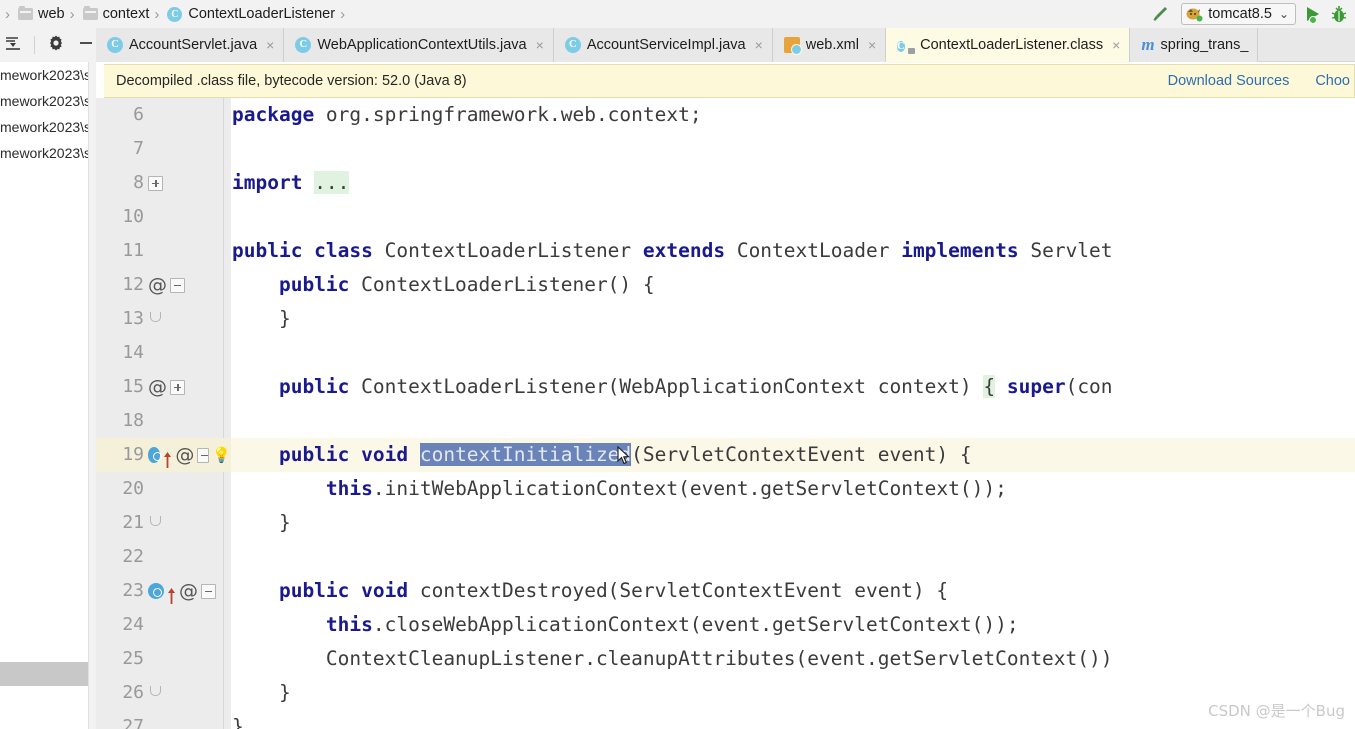 The width and height of the screenshot is (1355, 729). I want to click on line-number: 12, so click(120, 285).